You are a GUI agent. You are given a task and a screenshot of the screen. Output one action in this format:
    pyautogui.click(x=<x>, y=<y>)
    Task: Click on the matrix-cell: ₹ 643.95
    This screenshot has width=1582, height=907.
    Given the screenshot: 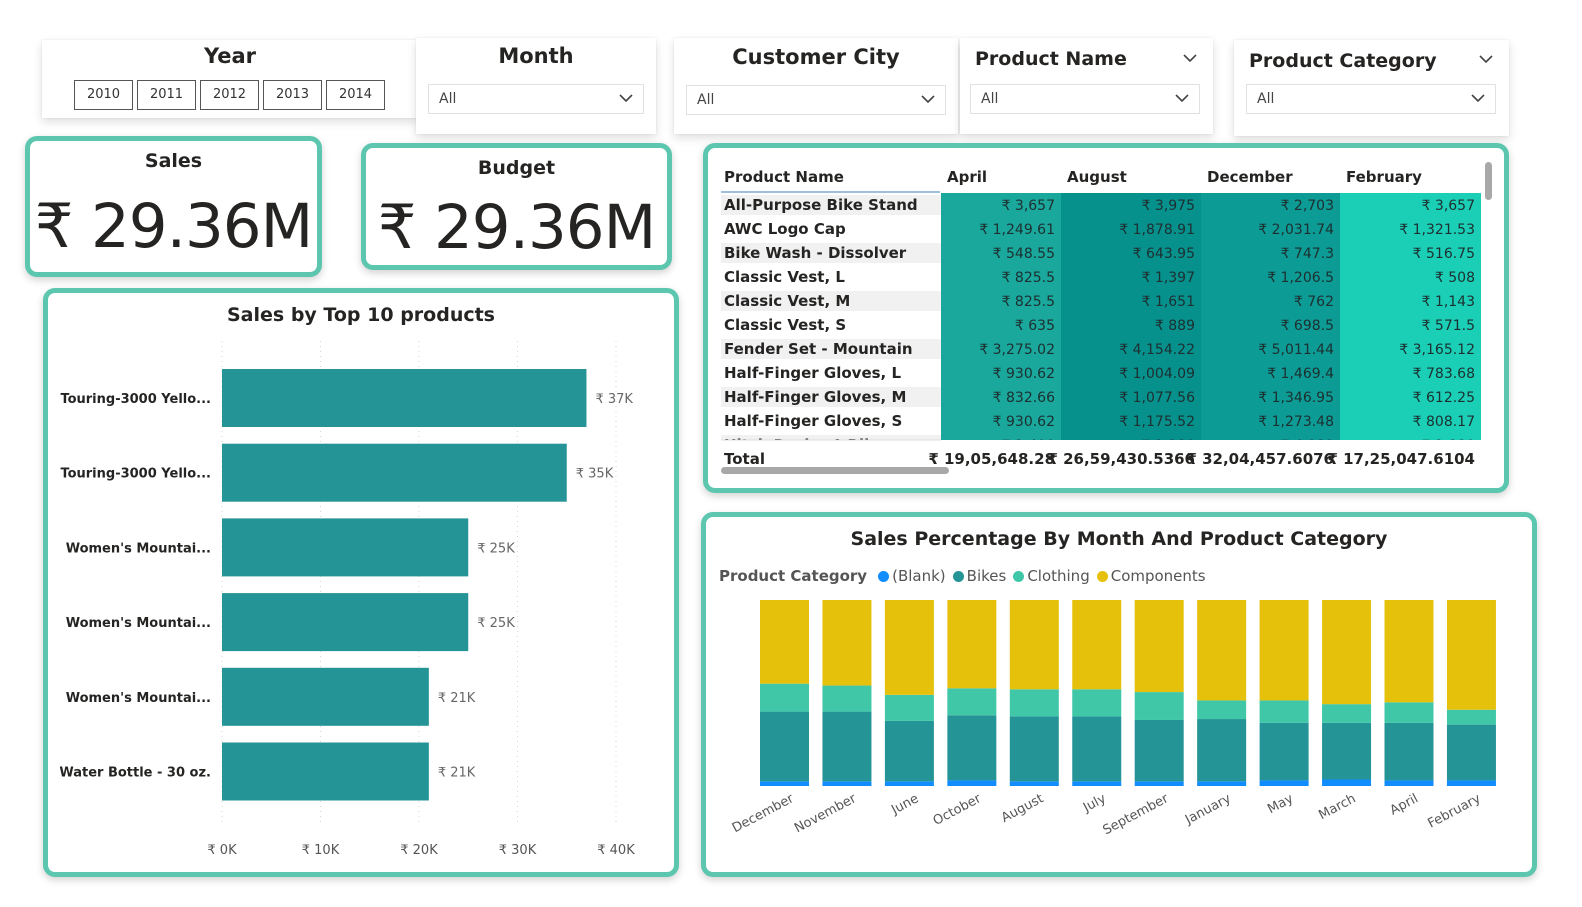 What is the action you would take?
    pyautogui.click(x=1164, y=254)
    